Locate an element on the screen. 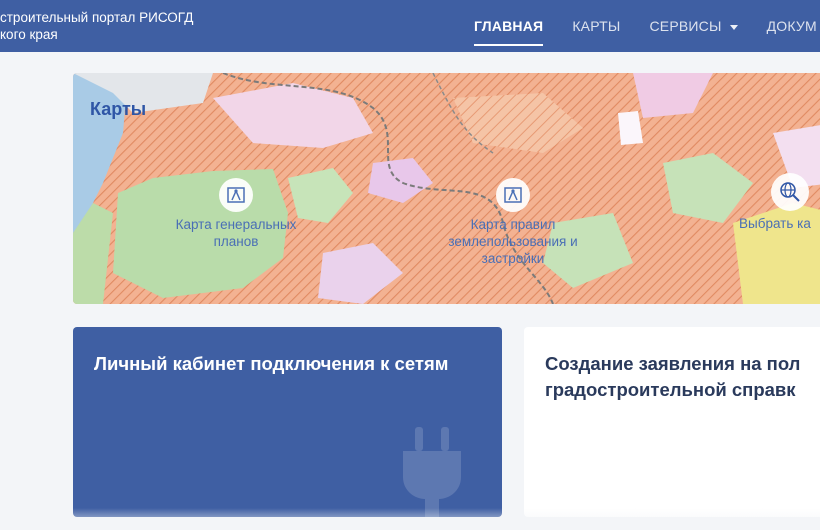  network-connection-account-title: Личный кабинет подключения к сетям is located at coordinates (271, 363).